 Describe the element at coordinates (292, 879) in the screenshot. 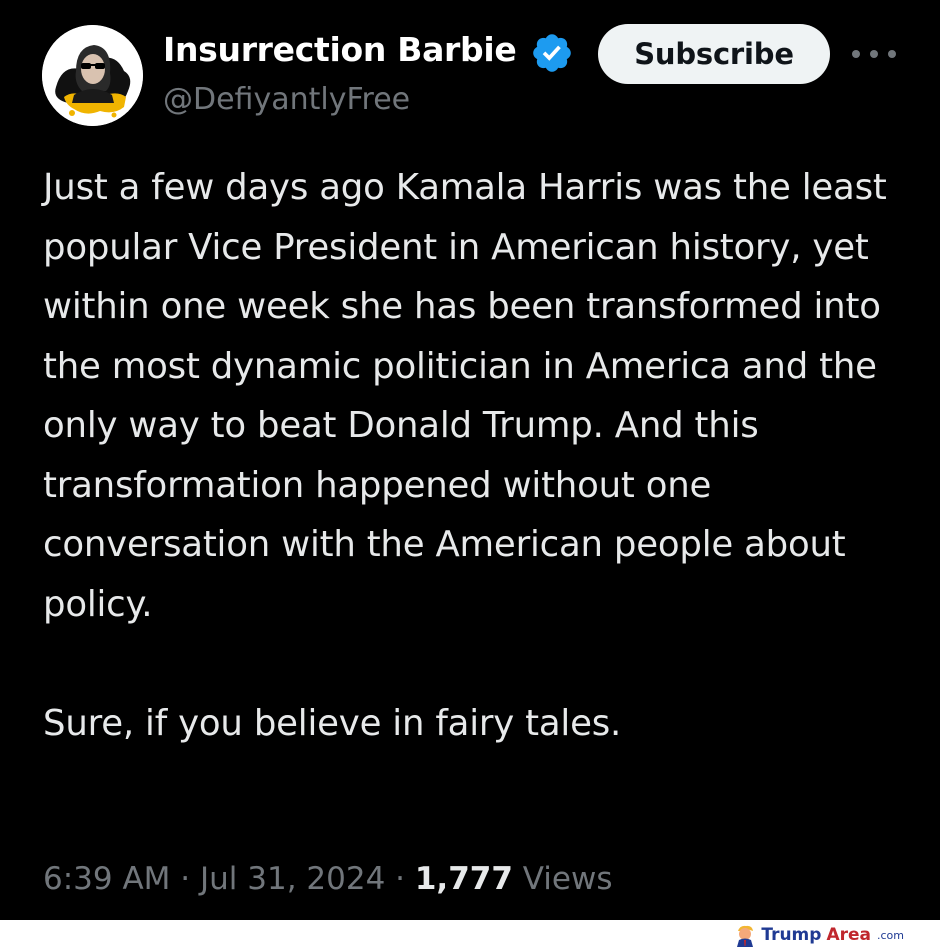

I see `tweet-date: Jul 31, 2024` at that location.